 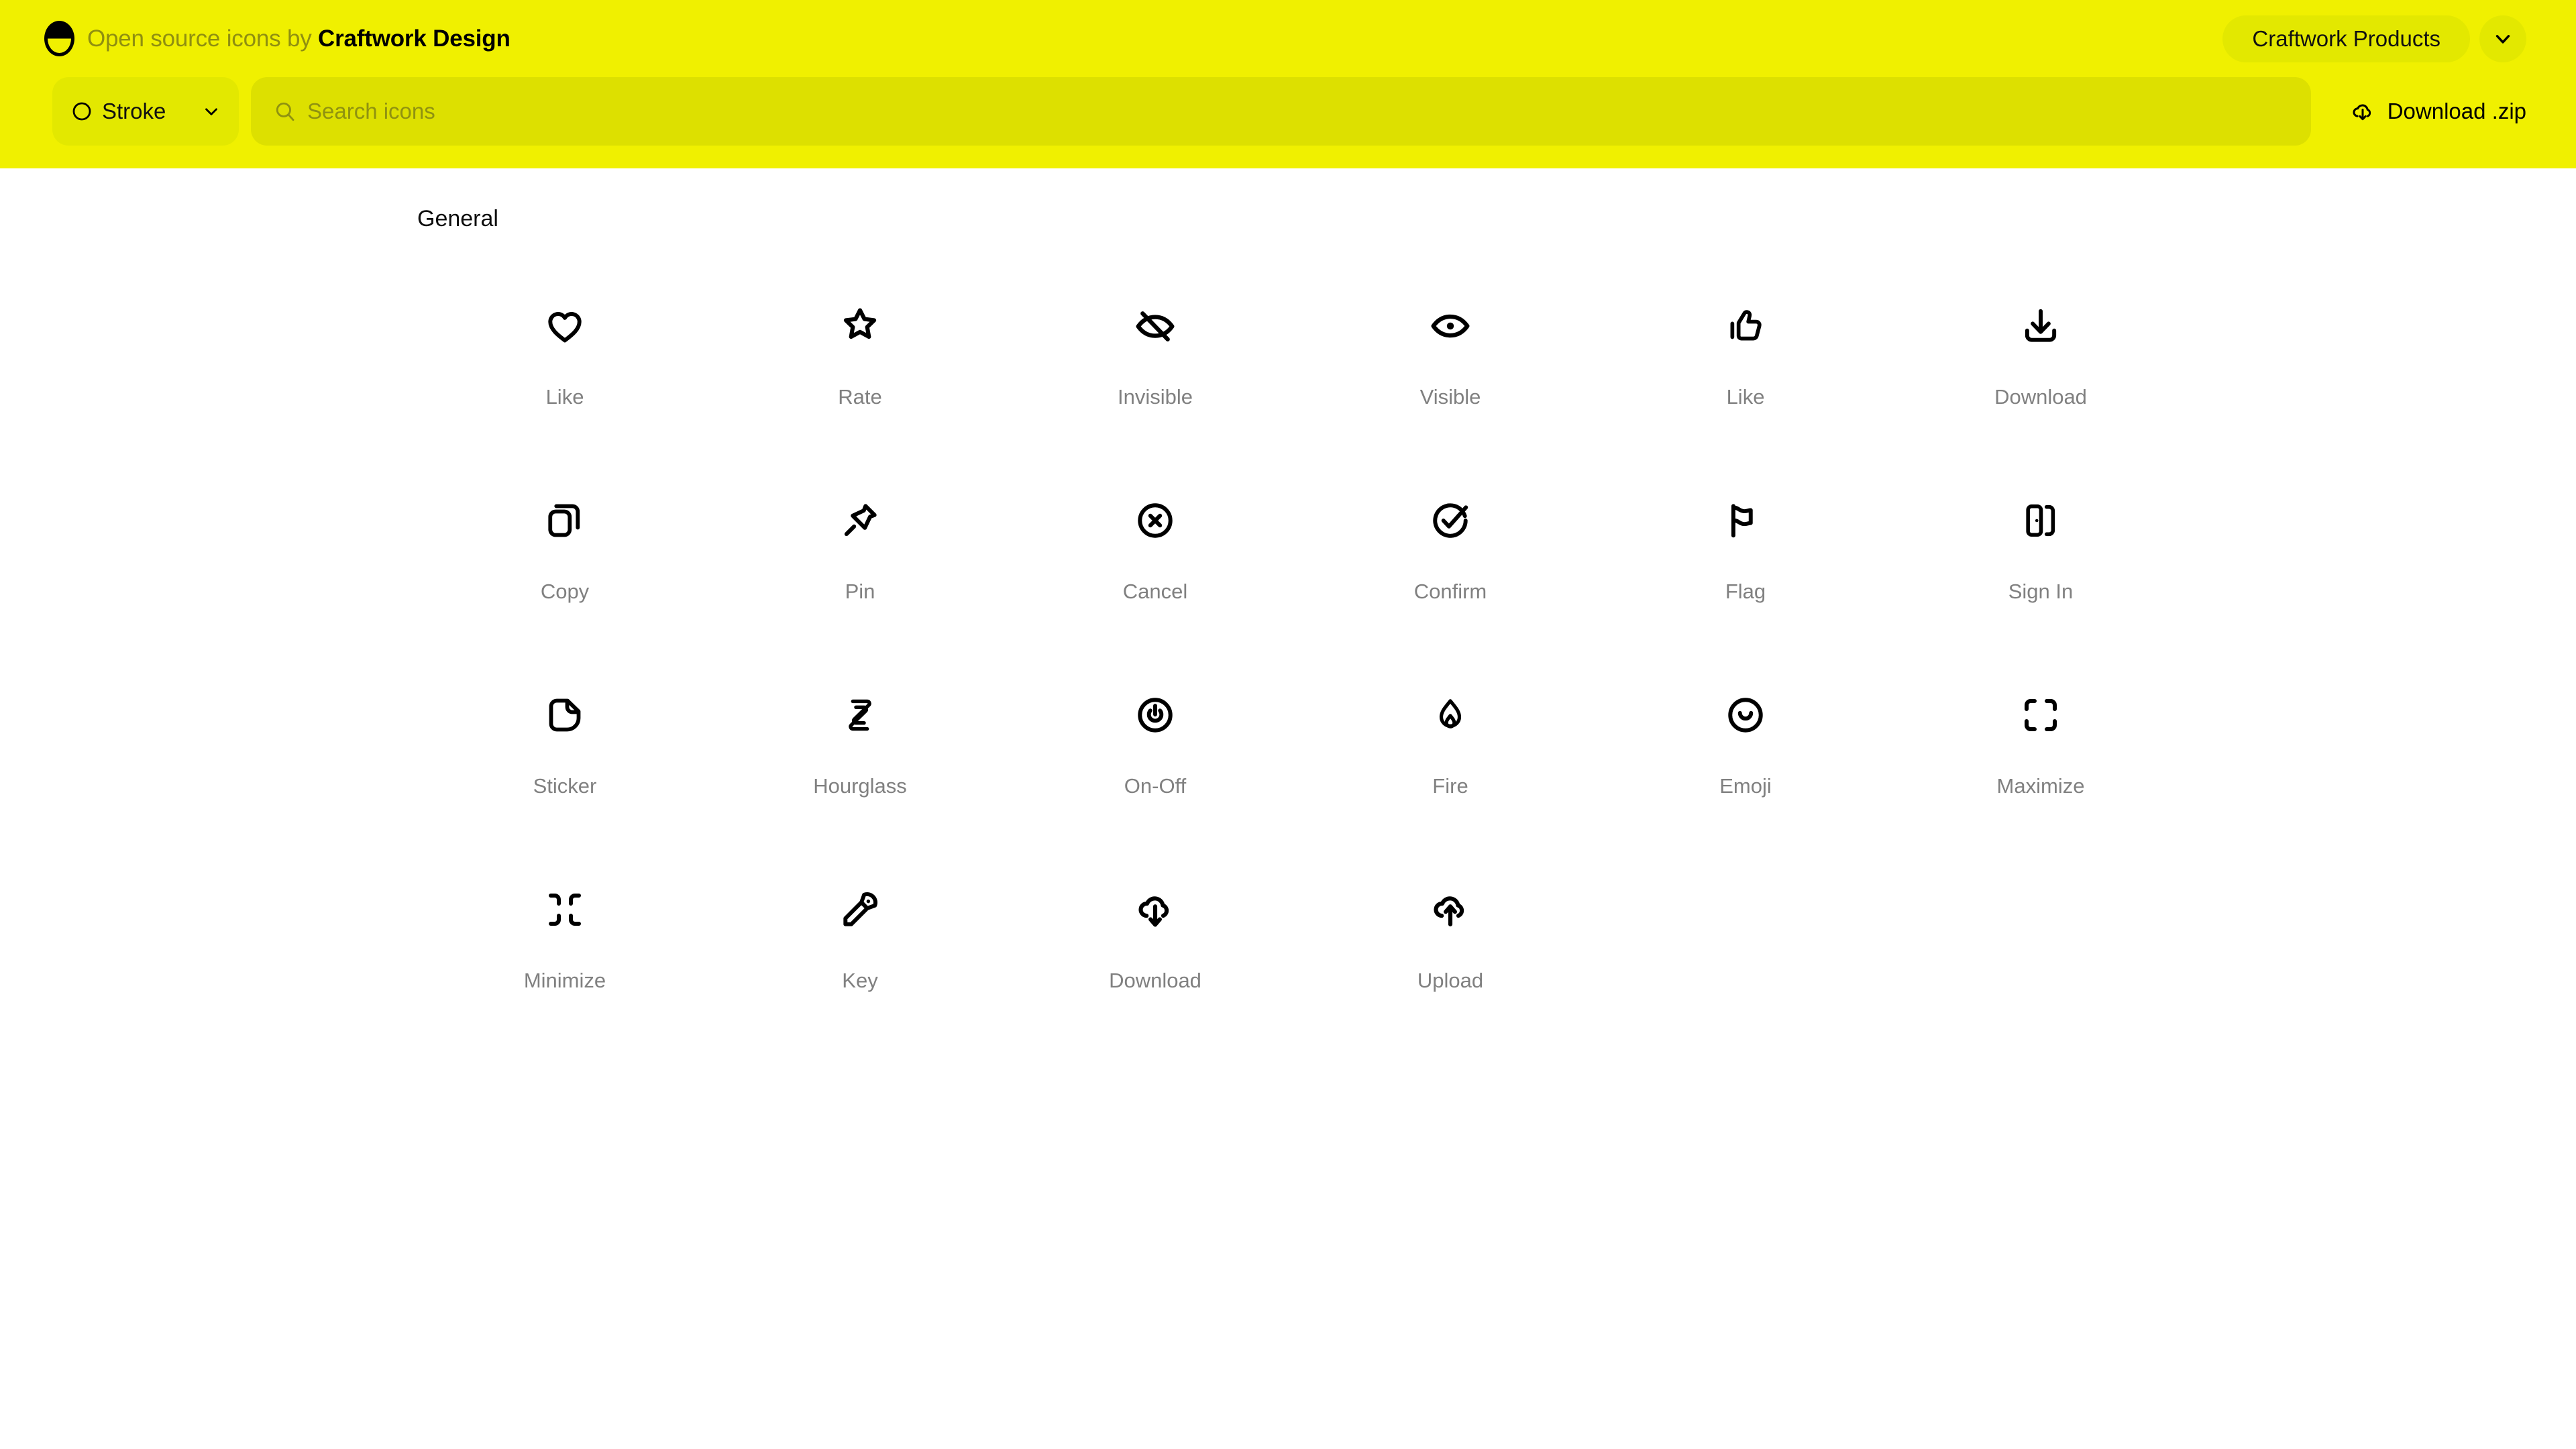 I want to click on icon-card-invisible: Invisible, so click(x=1155, y=351).